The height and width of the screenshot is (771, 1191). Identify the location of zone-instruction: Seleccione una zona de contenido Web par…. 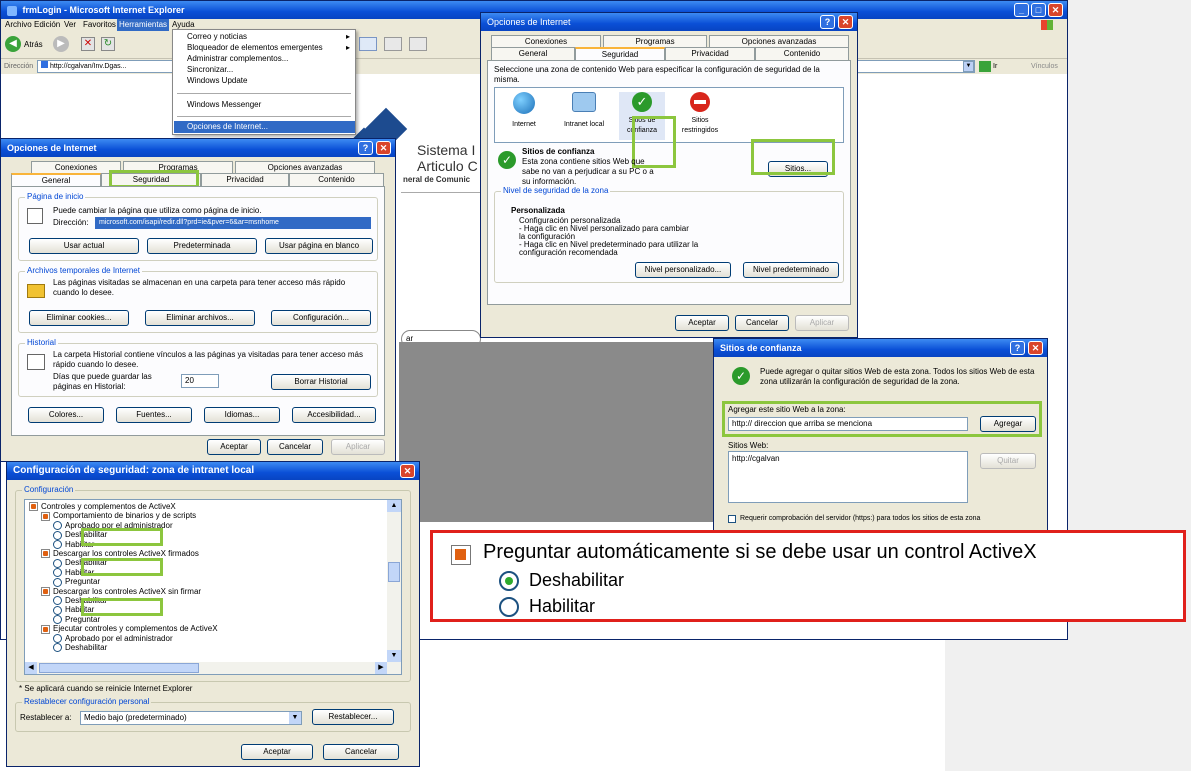
(657, 74).